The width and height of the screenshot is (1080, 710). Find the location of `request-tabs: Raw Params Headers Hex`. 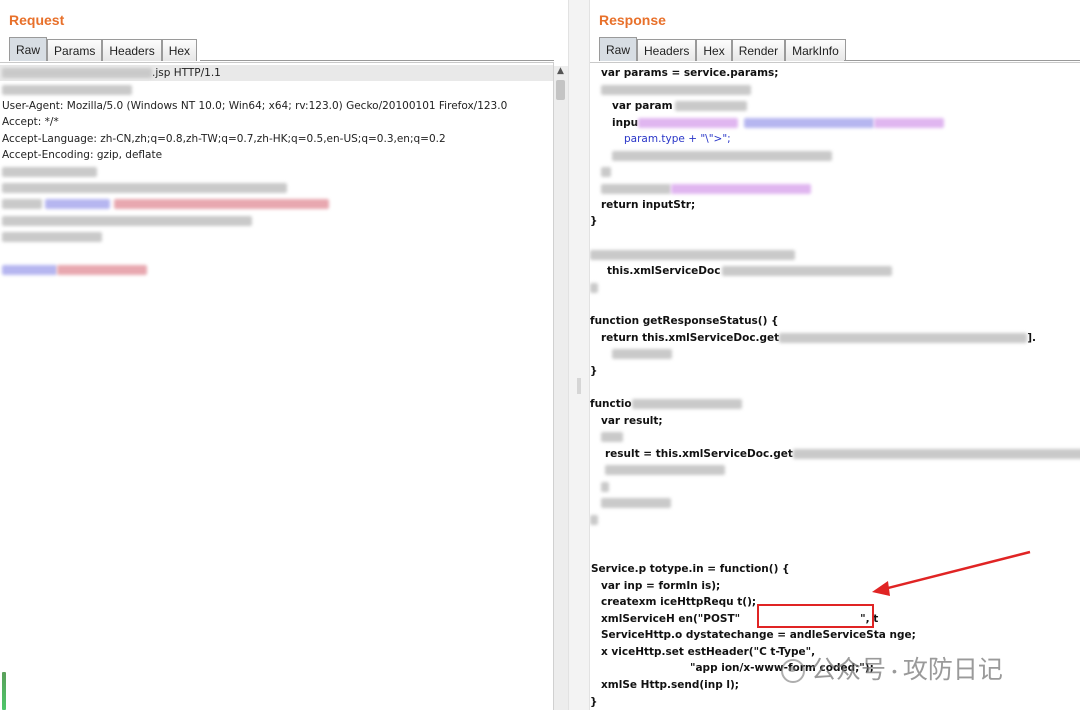

request-tabs: Raw Params Headers Hex is located at coordinates (103, 49).